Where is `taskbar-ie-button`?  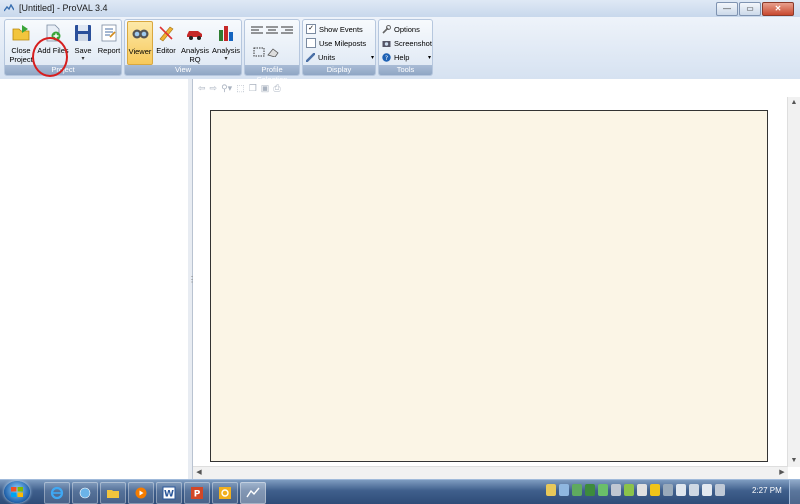
taskbar-ie-button is located at coordinates (57, 493).